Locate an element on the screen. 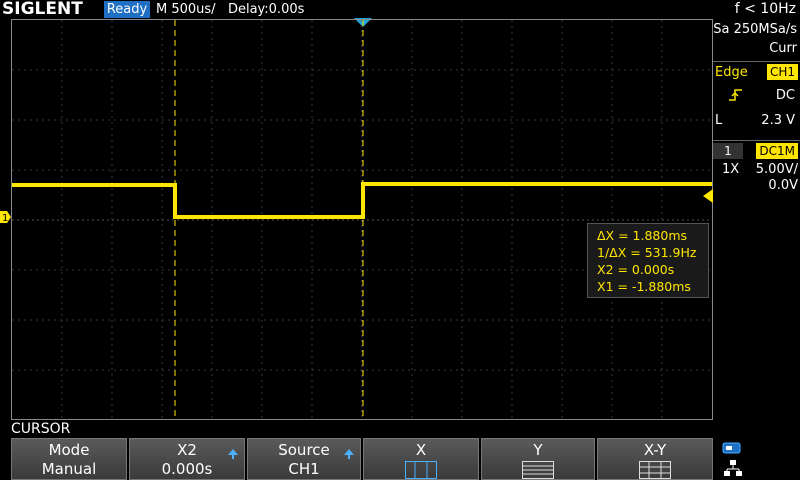 This screenshot has width=800, height=480. brand-logo: SIGLENT is located at coordinates (42, 9).